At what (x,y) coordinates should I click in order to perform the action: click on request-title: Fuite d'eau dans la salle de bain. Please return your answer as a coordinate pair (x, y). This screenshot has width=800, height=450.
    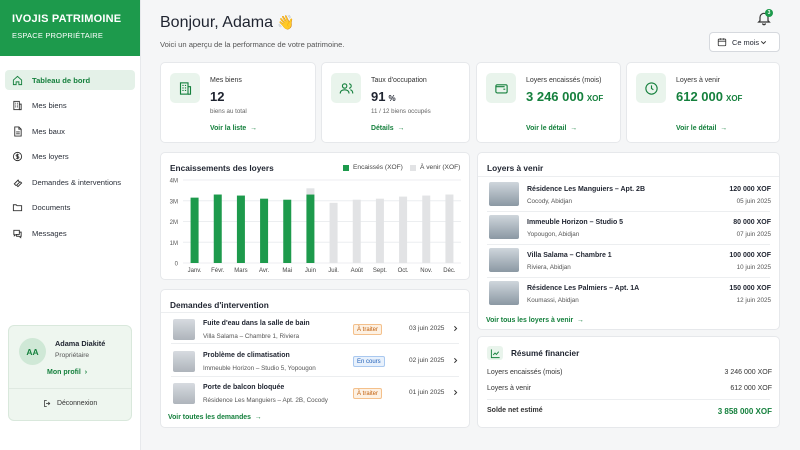
    Looking at the image, I should click on (256, 323).